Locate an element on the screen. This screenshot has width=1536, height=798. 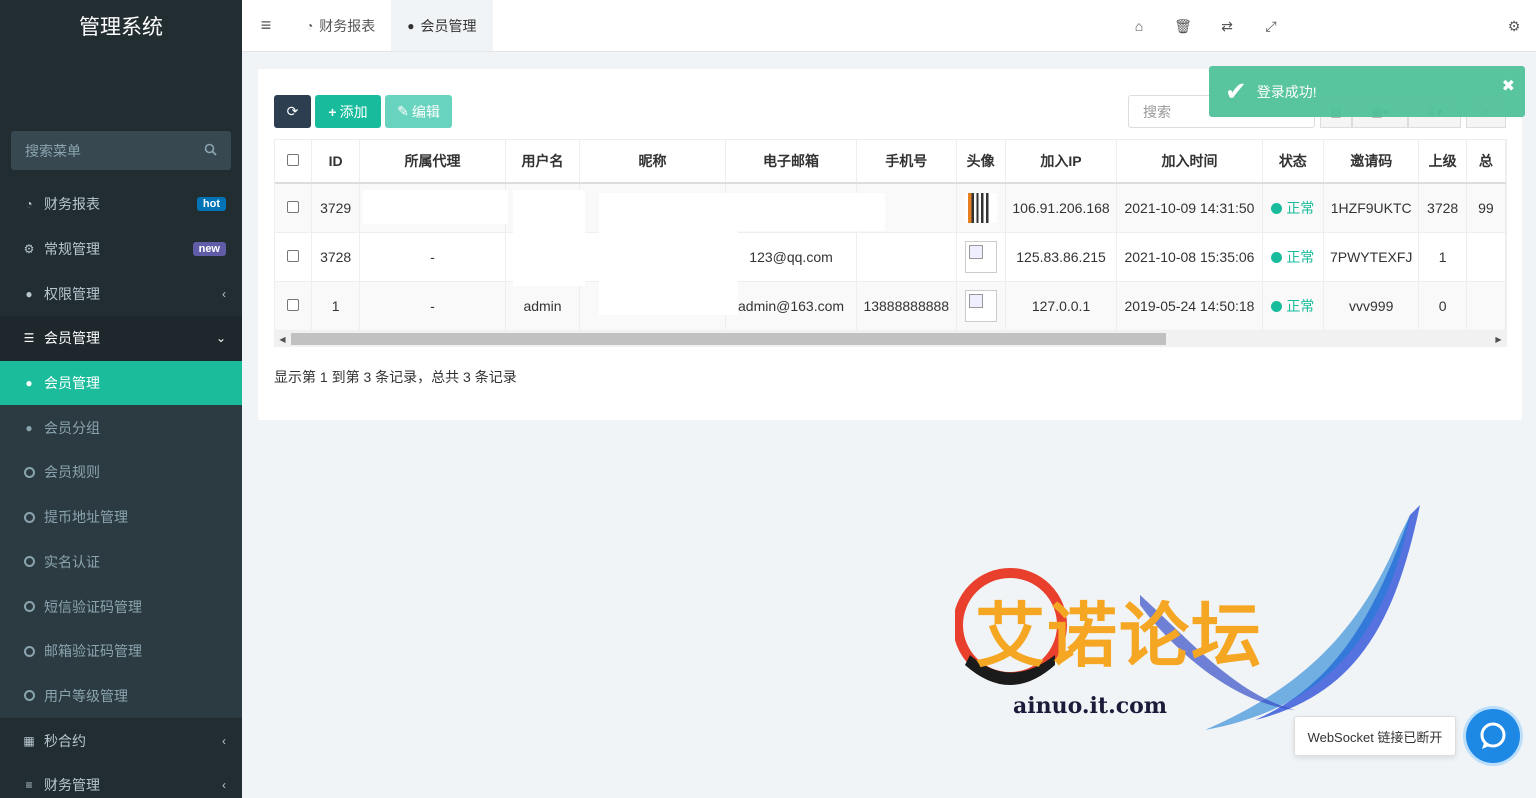
edit-button: ✎ 编辑 is located at coordinates (418, 111).